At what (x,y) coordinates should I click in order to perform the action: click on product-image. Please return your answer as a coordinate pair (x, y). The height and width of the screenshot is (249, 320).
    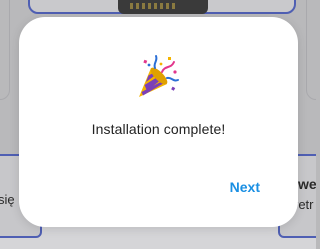
    Looking at the image, I should click on (163, 7).